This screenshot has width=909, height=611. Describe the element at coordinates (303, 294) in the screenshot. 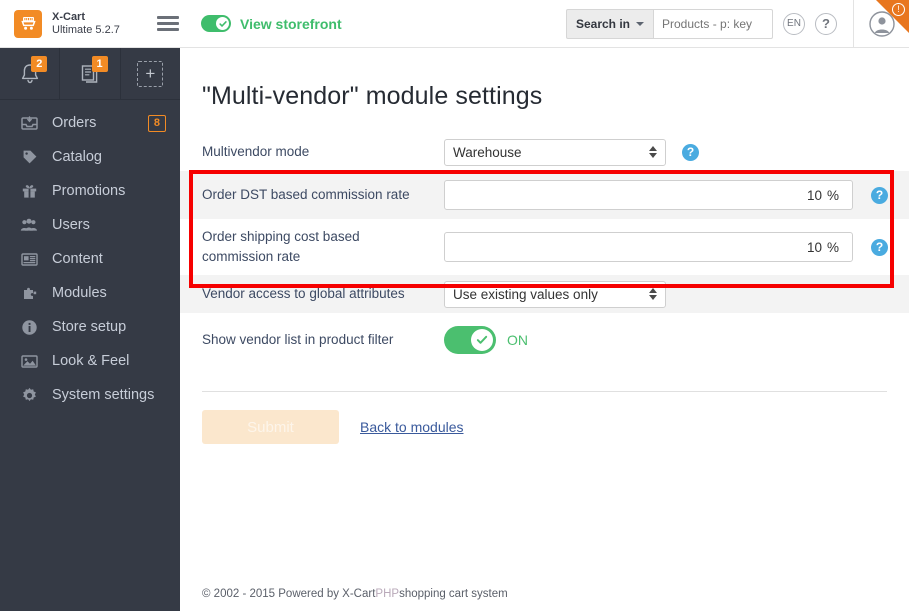

I see `field-label: Vendor access to global attributes` at that location.